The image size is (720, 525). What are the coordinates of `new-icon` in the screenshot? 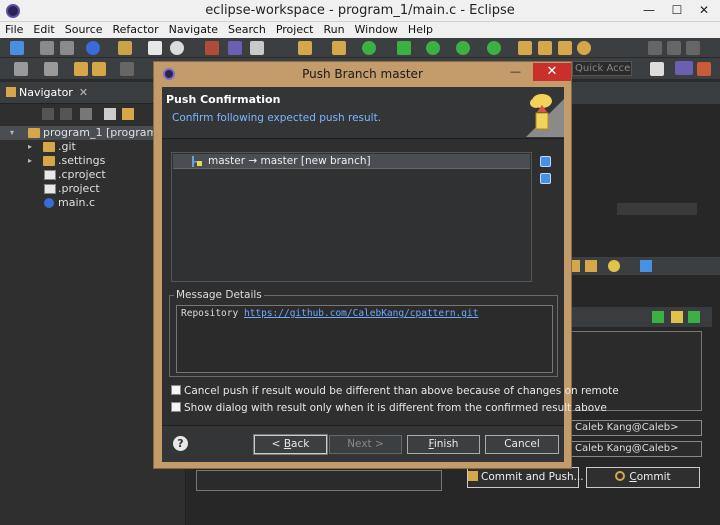 It's located at (17, 48).